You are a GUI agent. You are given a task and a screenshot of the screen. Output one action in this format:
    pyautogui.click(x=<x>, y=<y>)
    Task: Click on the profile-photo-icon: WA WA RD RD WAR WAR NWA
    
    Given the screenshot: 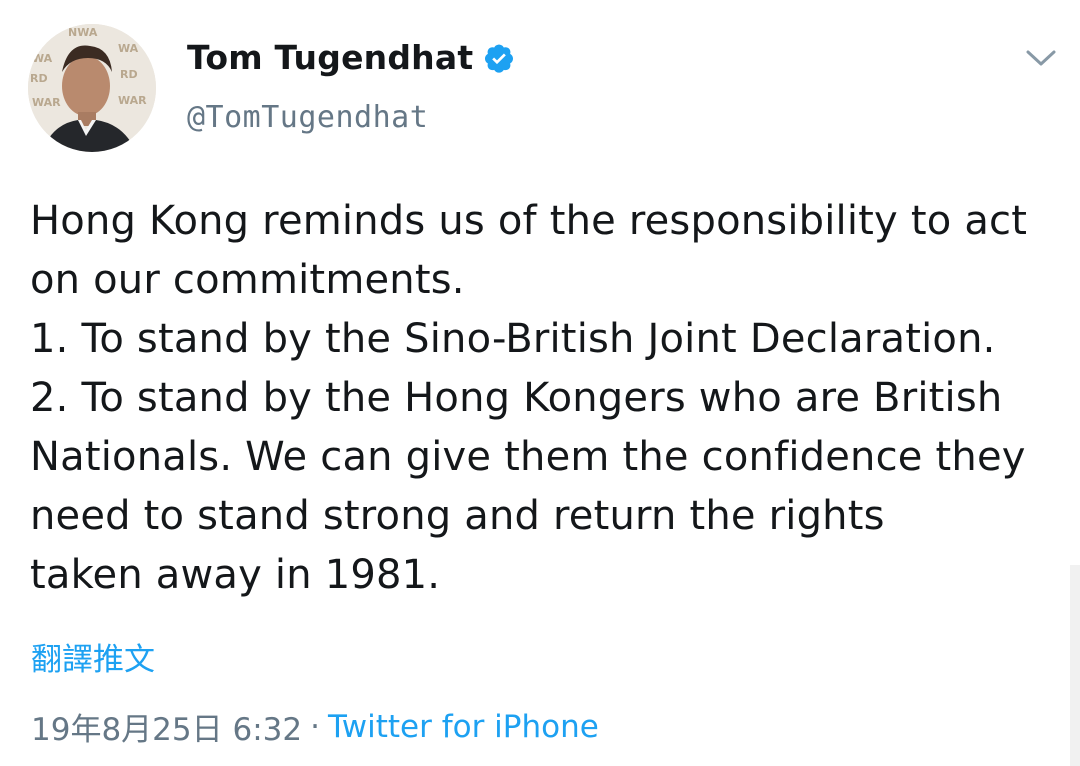 What is the action you would take?
    pyautogui.click(x=92, y=88)
    